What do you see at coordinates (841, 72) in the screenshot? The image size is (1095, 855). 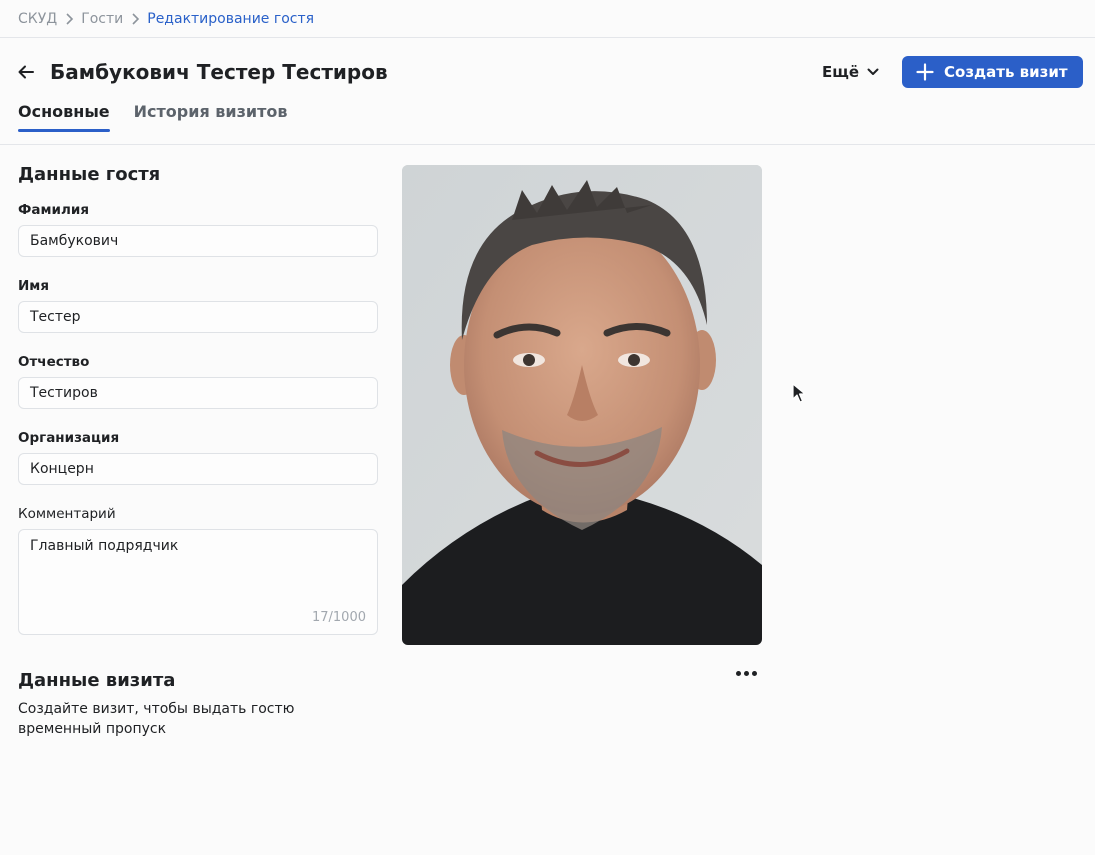 I see `more-button-label: Ещё` at bounding box center [841, 72].